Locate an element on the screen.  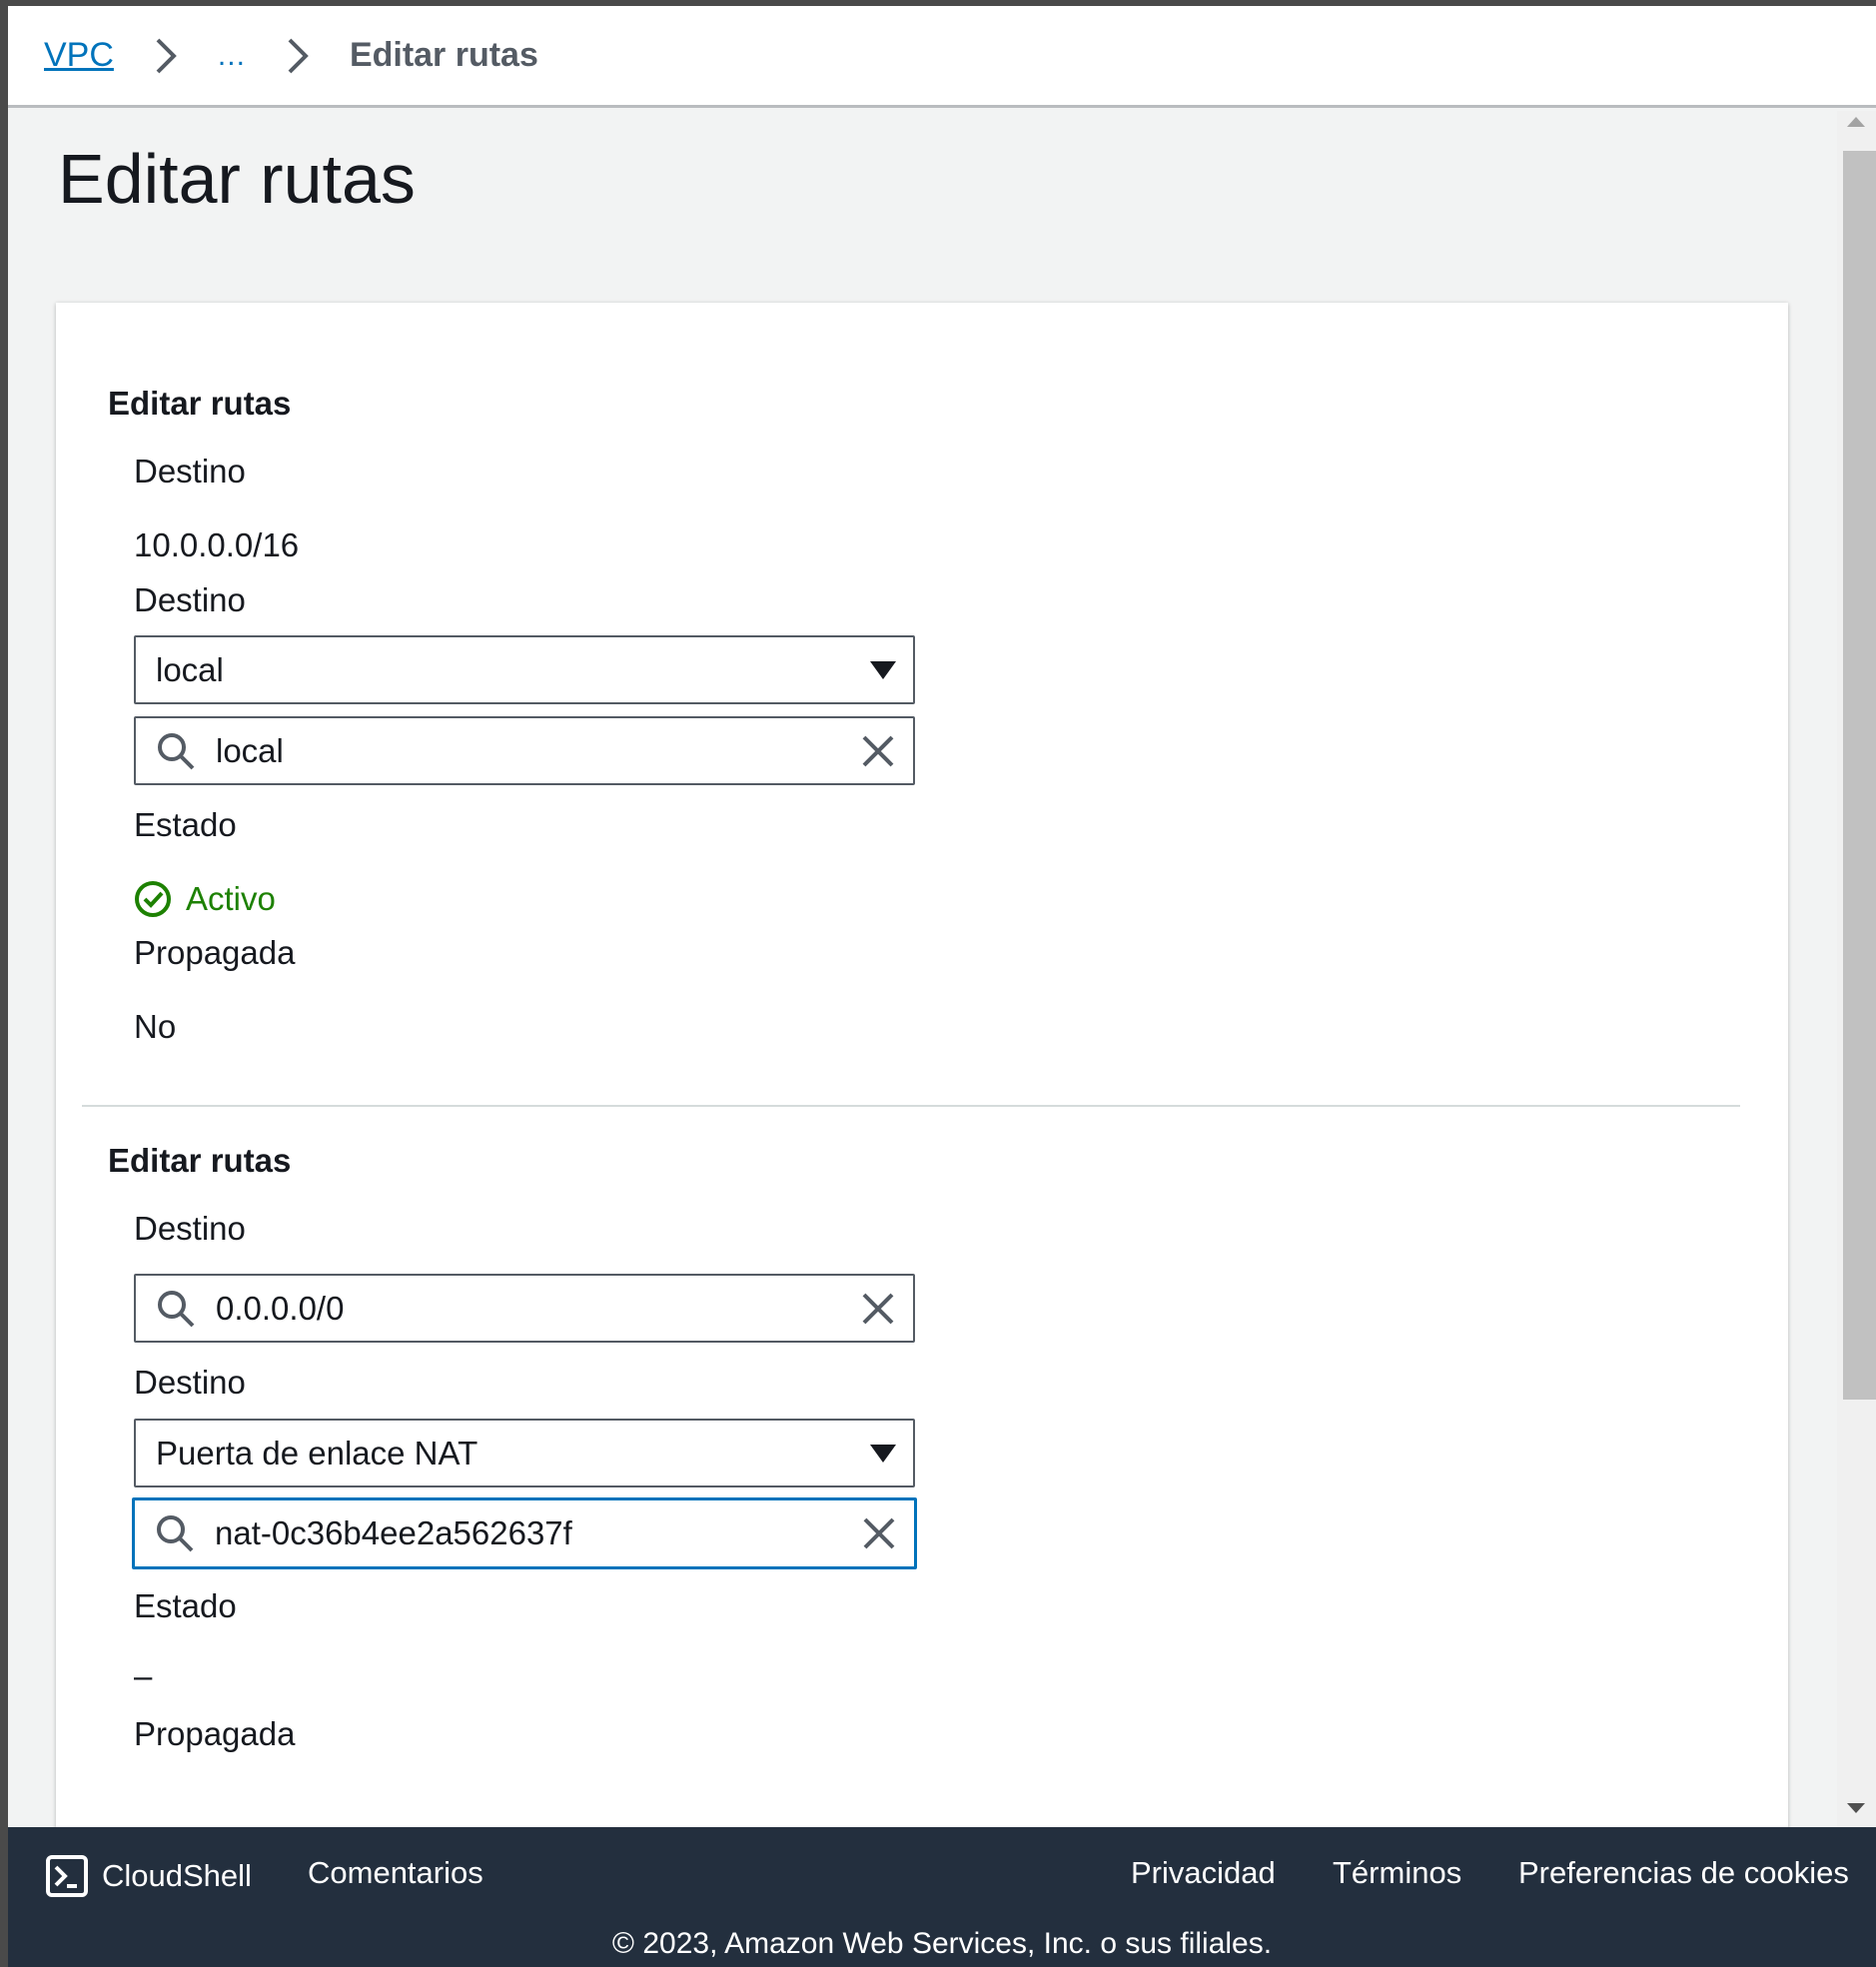
route-1-propagated-value: No is located at coordinates (155, 1026).